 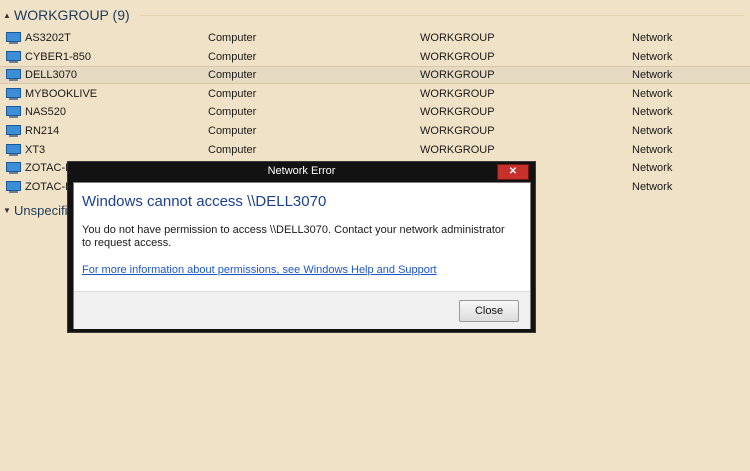 I want to click on item-name: DELL3070, so click(x=51, y=75).